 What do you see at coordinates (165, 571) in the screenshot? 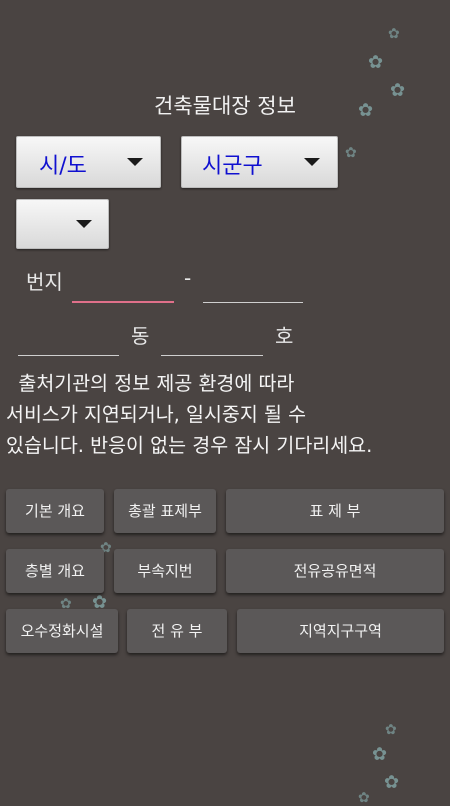
I see `annex-lot-button: 부속지번` at bounding box center [165, 571].